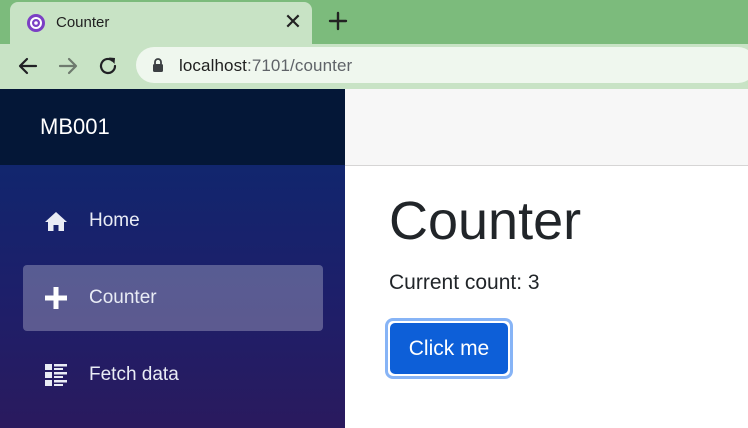  Describe the element at coordinates (172, 127) in the screenshot. I see `brand-bar: MB001` at that location.